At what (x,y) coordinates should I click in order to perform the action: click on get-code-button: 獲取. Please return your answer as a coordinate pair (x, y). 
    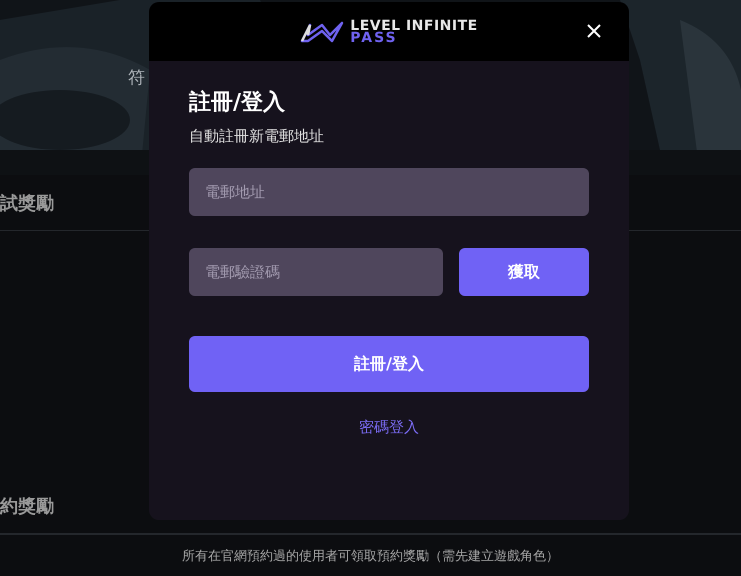
    Looking at the image, I should click on (524, 272).